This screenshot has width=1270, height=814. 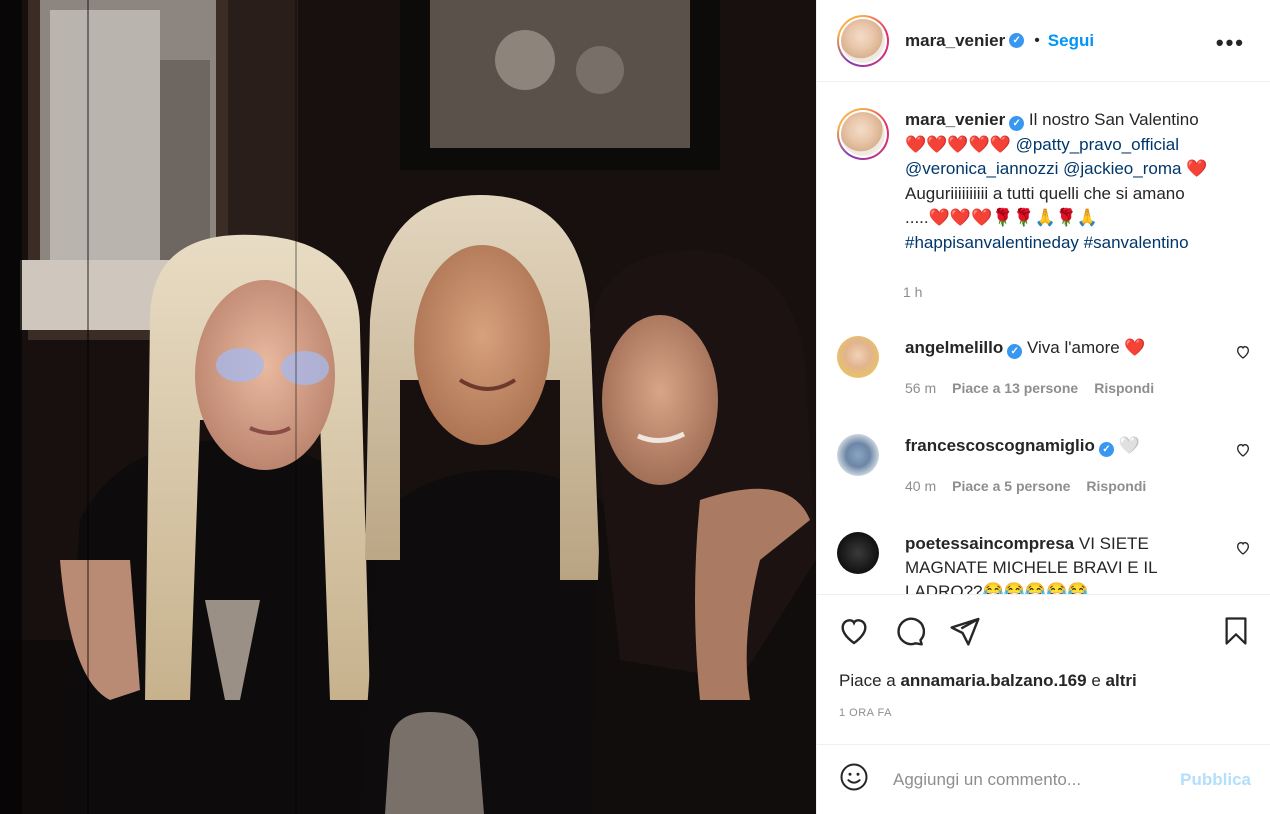 I want to click on hashtag-link: #happisanvalentineday, so click(x=992, y=242).